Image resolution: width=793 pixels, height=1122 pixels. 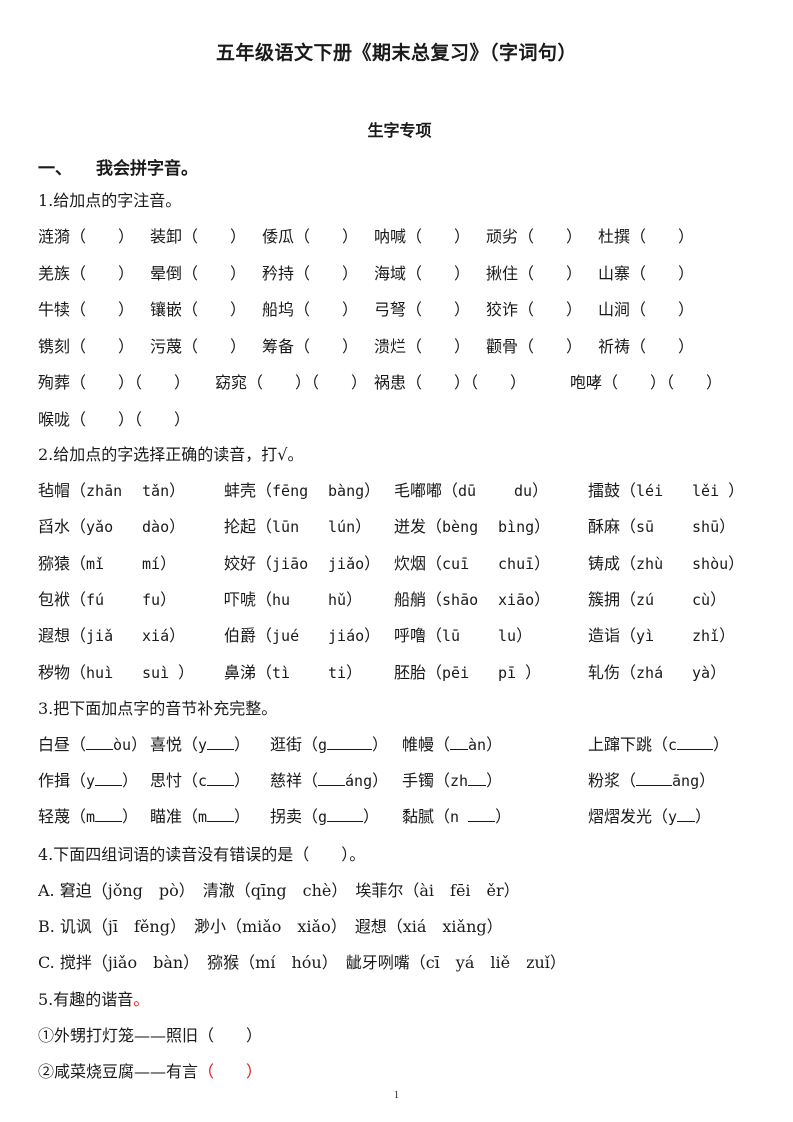 What do you see at coordinates (114, 636) in the screenshot?
I see `pinyin-option: jiǎ` at bounding box center [114, 636].